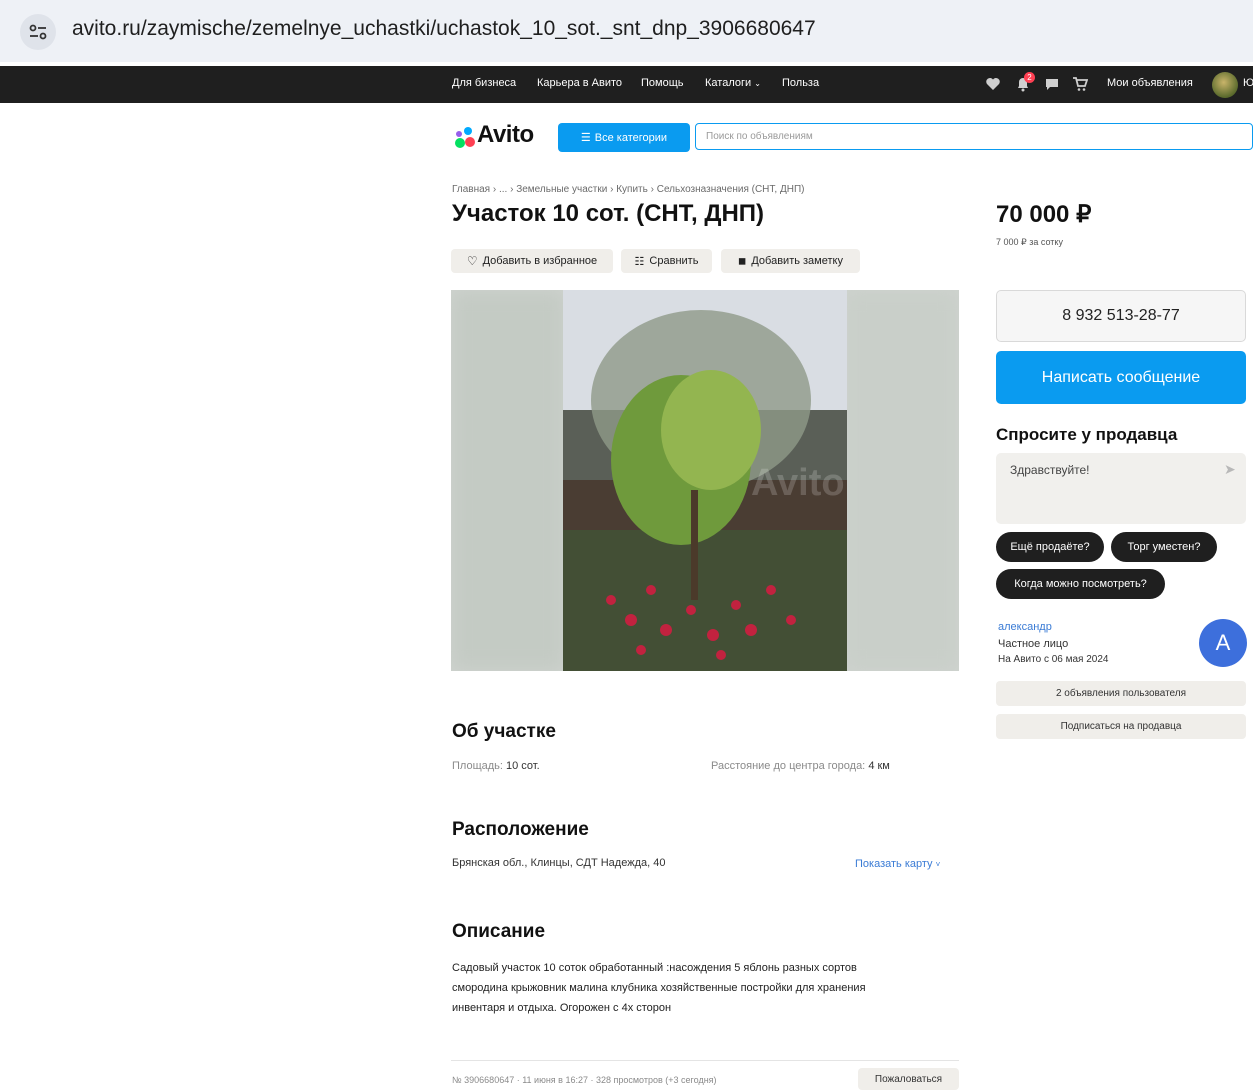  I want to click on avito-logo-icon, so click(464, 137).